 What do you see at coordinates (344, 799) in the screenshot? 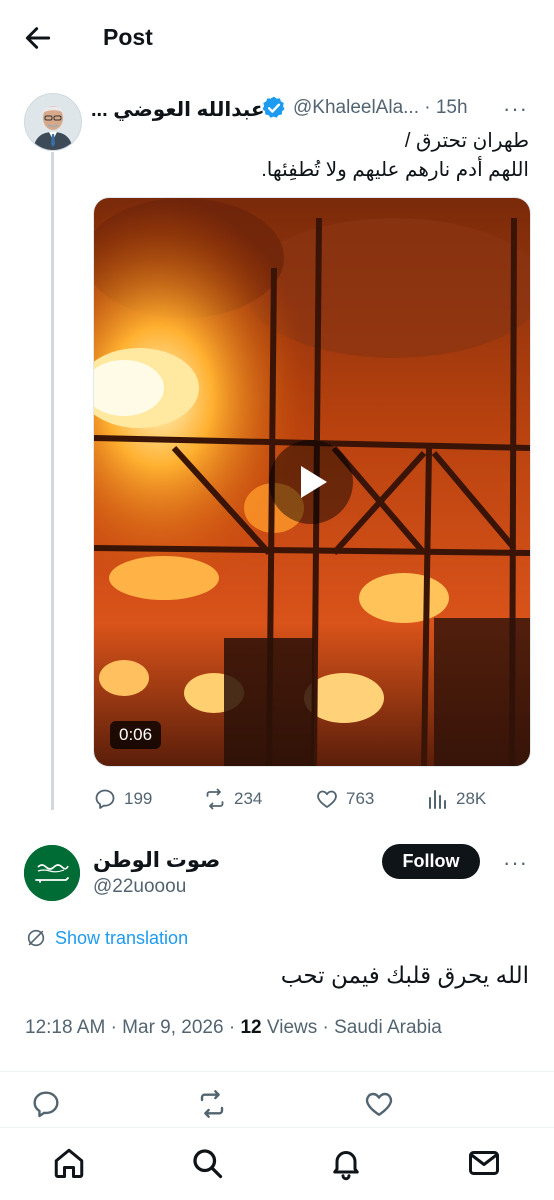
I see `like-stat: 763` at bounding box center [344, 799].